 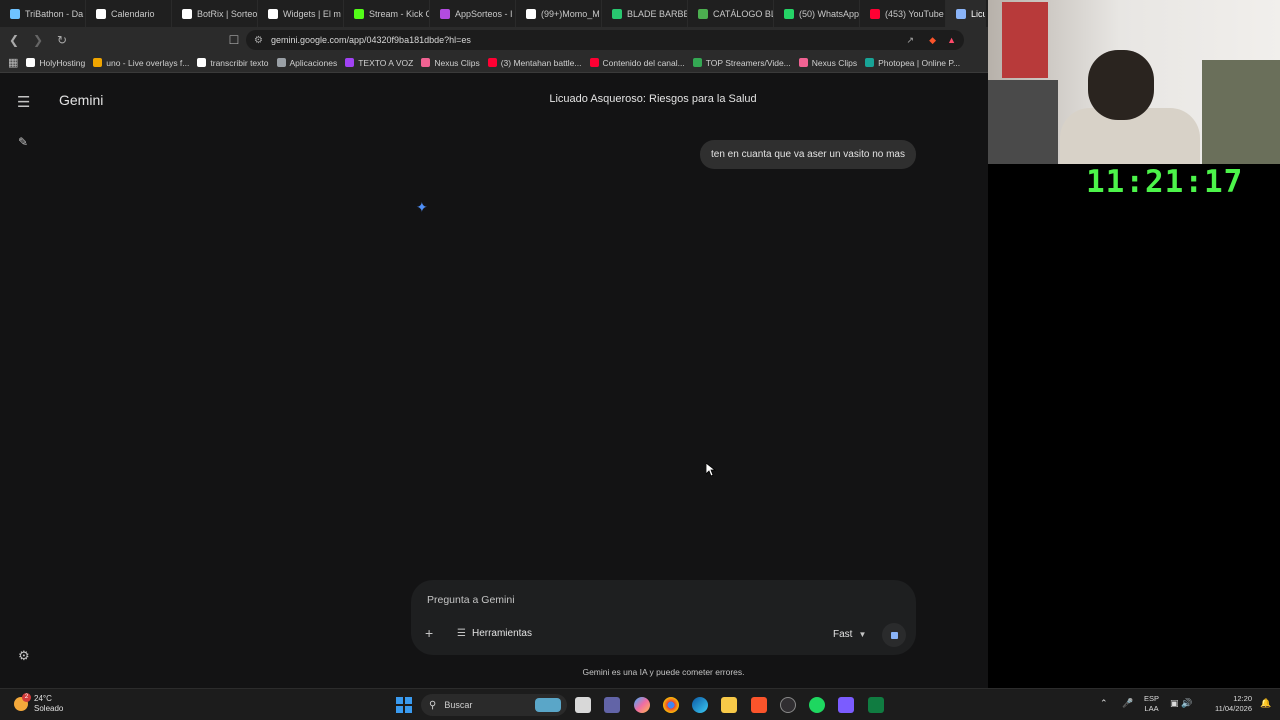 What do you see at coordinates (663, 617) in the screenshot?
I see `prompt-composer: + ☰ Herramientas Fast ▼` at bounding box center [663, 617].